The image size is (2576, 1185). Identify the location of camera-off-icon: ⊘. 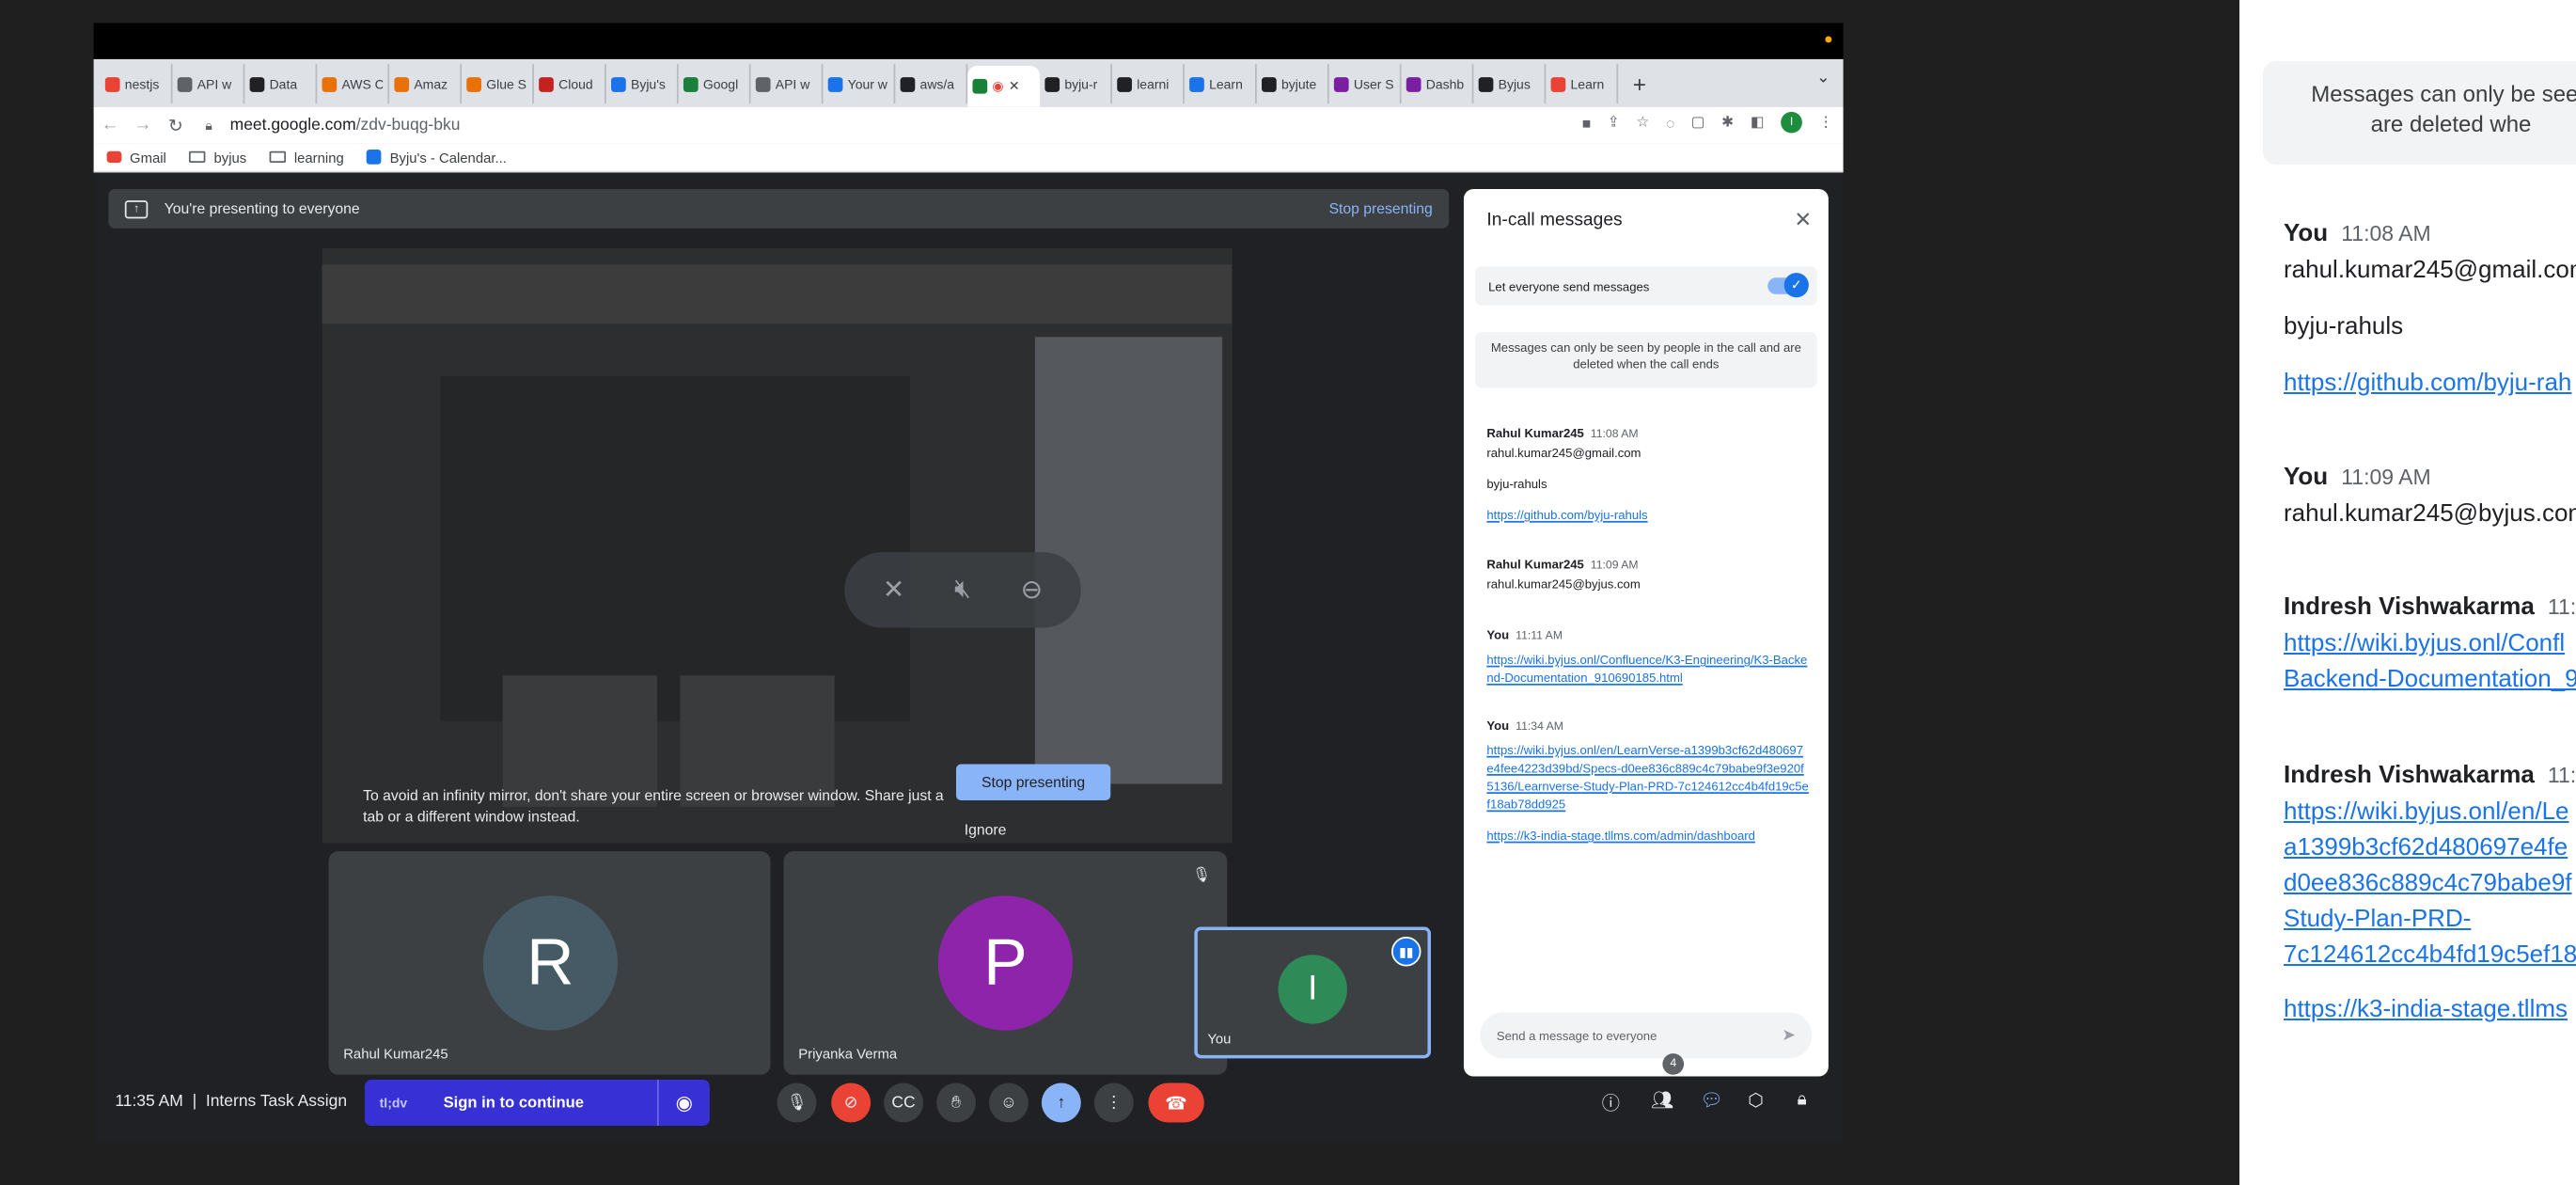
(852, 1102).